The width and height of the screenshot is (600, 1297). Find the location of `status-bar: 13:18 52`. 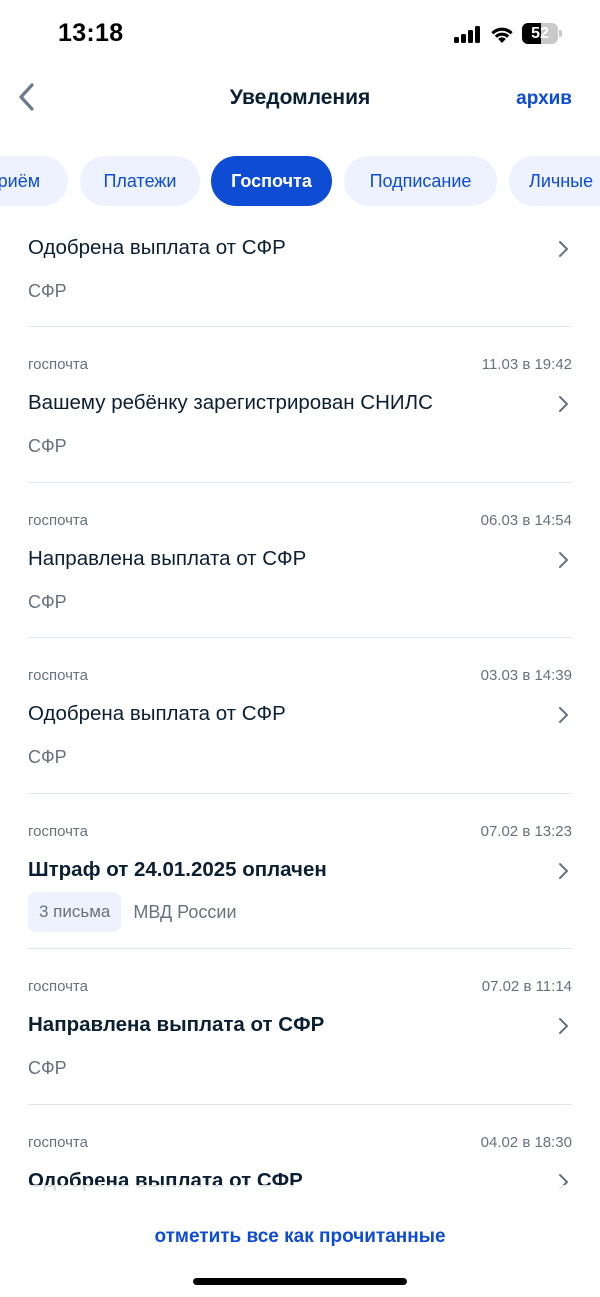

status-bar: 13:18 52 is located at coordinates (300, 35).